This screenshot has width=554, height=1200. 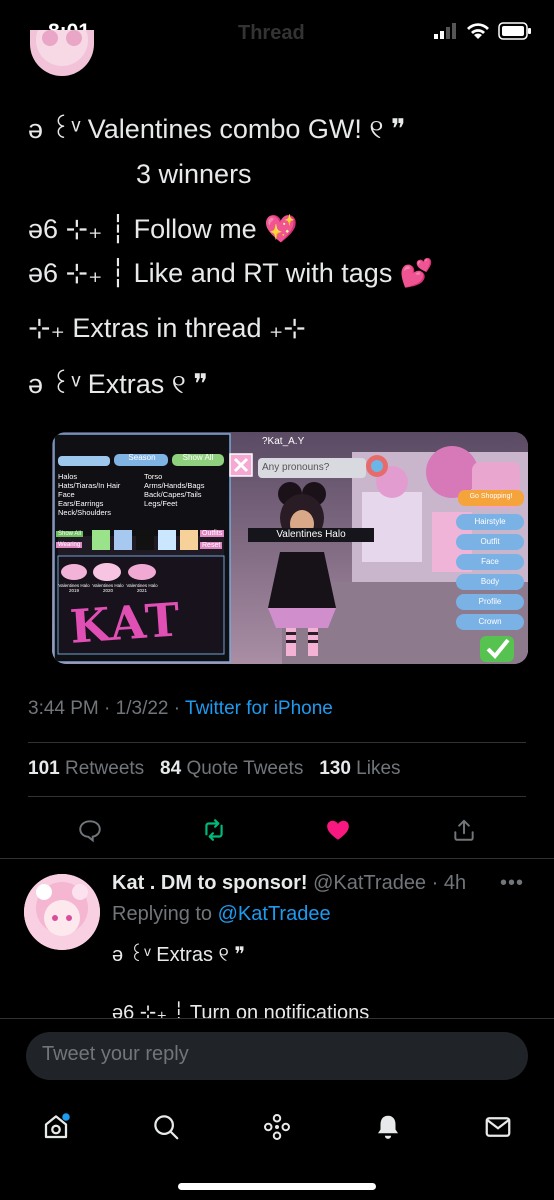 What do you see at coordinates (63, 708) in the screenshot?
I see `tweet-time: 3:44 PM` at bounding box center [63, 708].